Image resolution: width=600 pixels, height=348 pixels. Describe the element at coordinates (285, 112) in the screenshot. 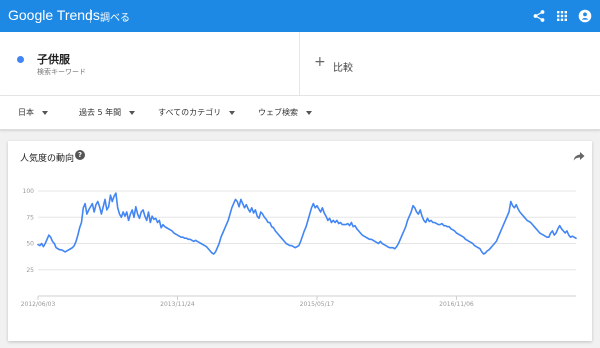

I see `filter-search-type: ウェブ検索` at that location.